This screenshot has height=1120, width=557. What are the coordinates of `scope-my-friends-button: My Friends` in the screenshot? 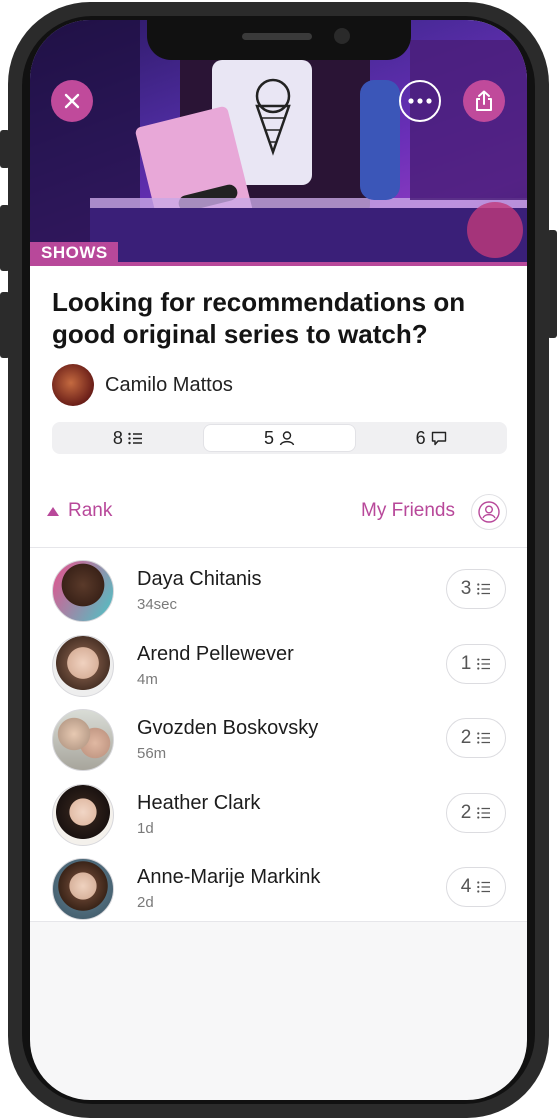 It's located at (408, 511).